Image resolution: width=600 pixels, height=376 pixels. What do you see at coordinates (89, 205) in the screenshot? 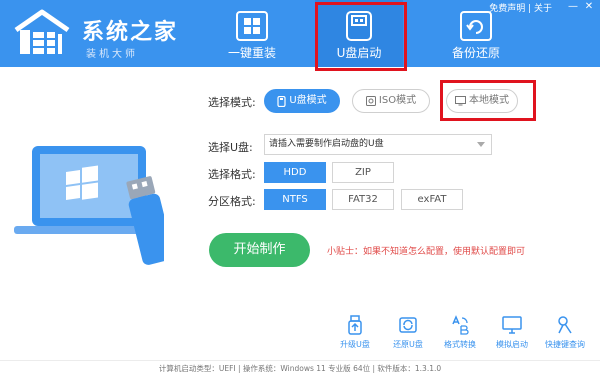
I see `laptop-usb-illustration` at bounding box center [89, 205].